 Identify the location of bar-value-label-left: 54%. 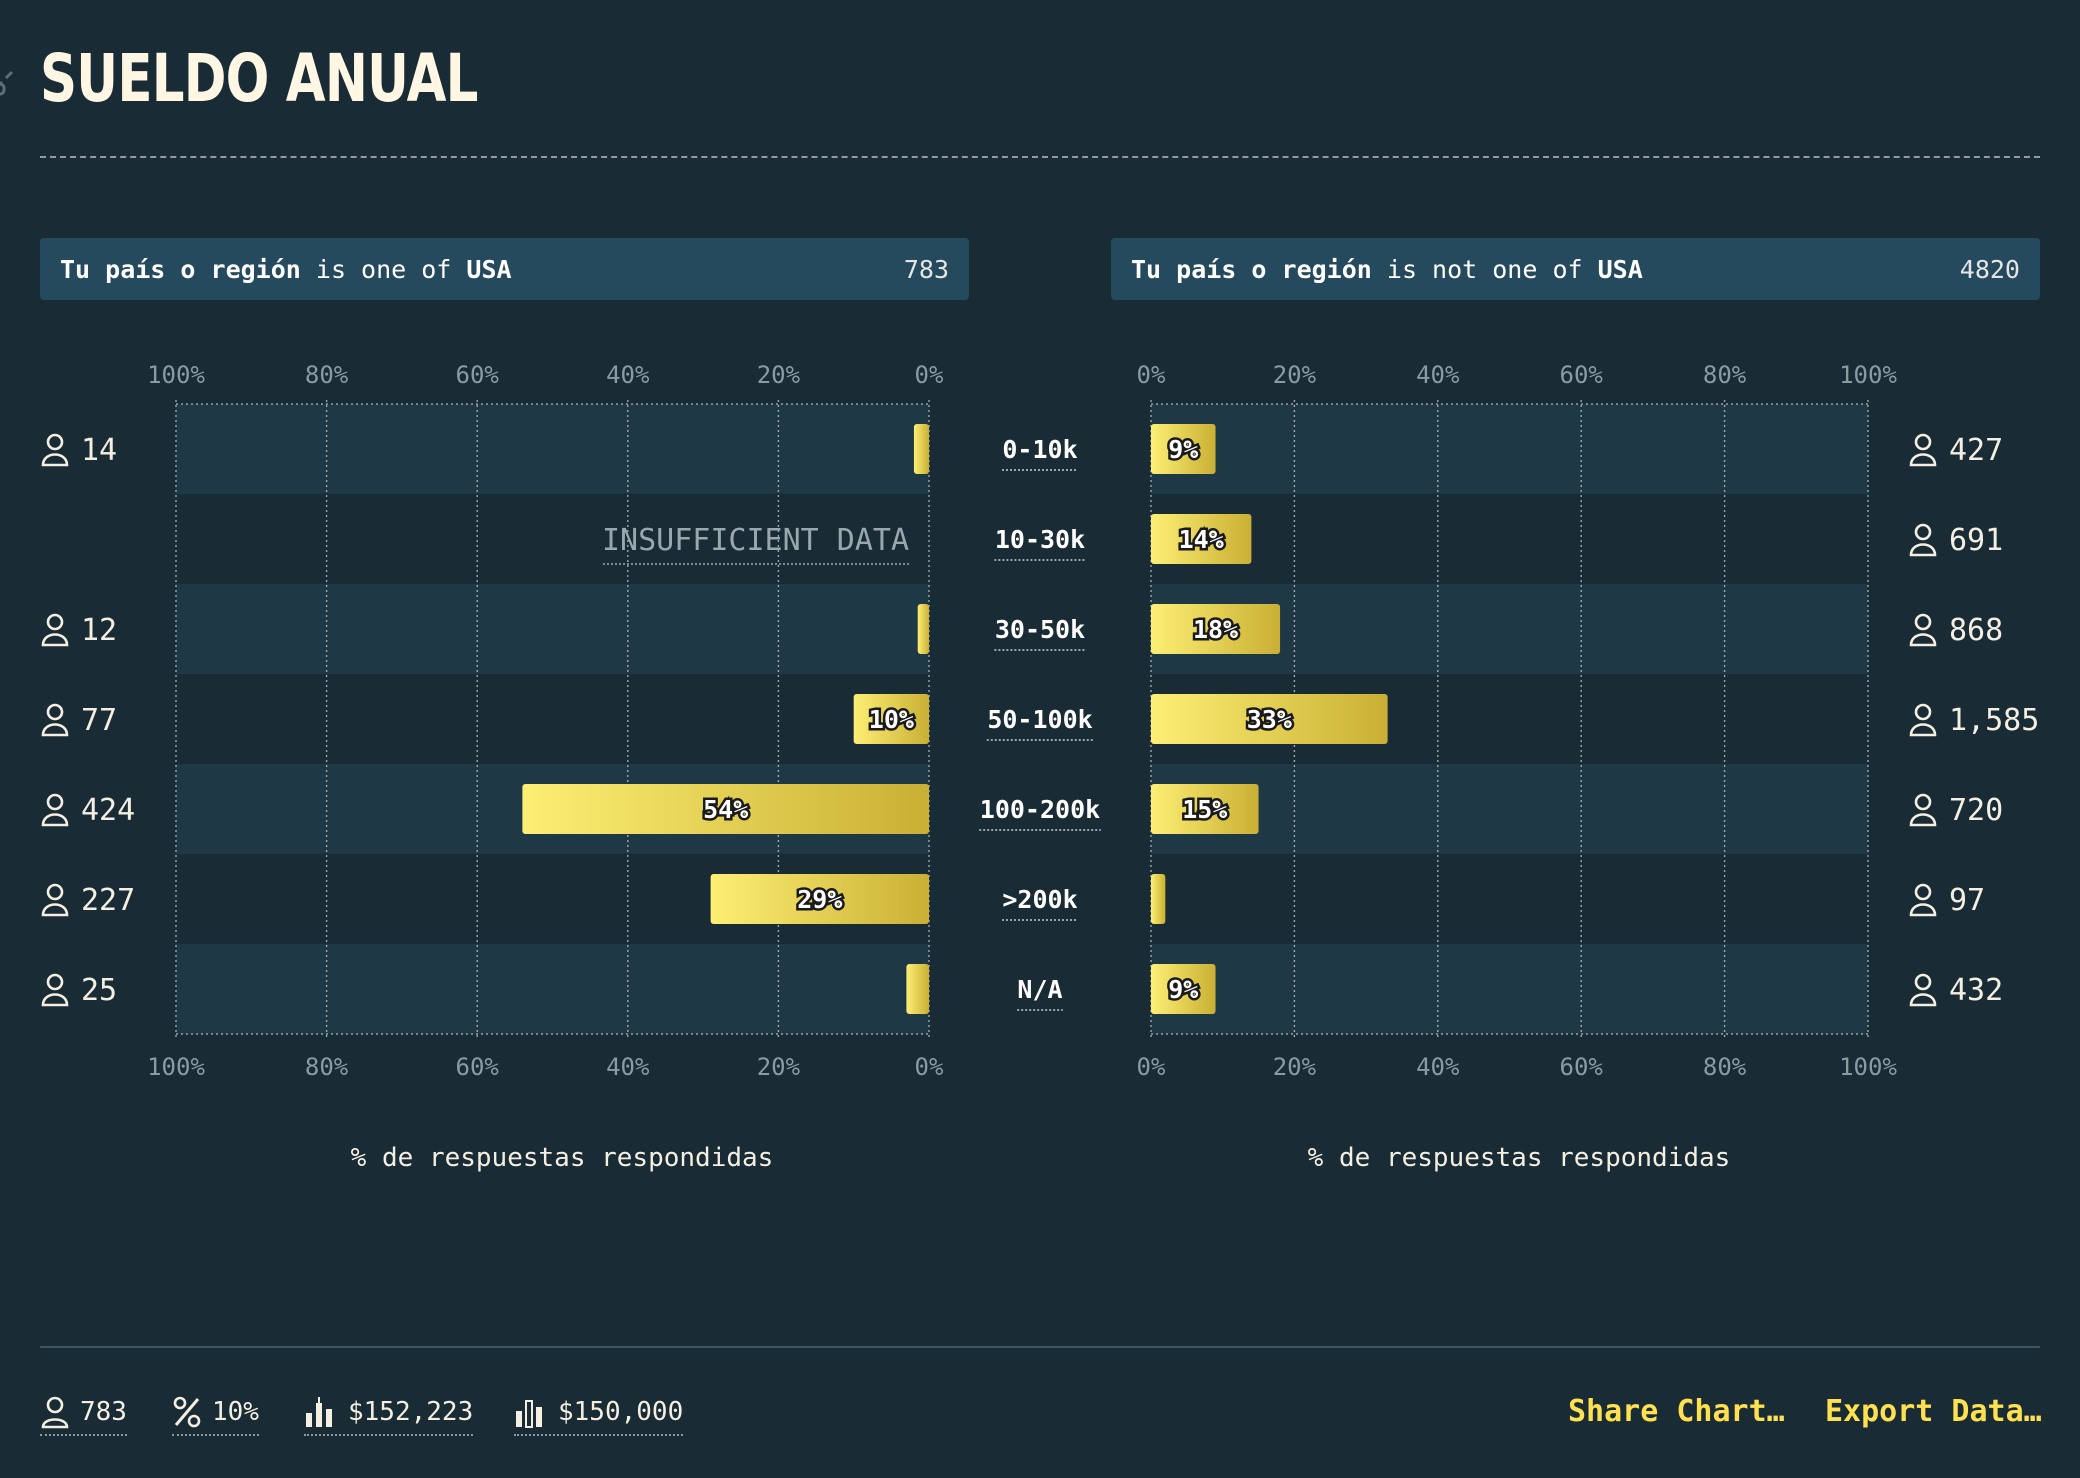
(725, 809).